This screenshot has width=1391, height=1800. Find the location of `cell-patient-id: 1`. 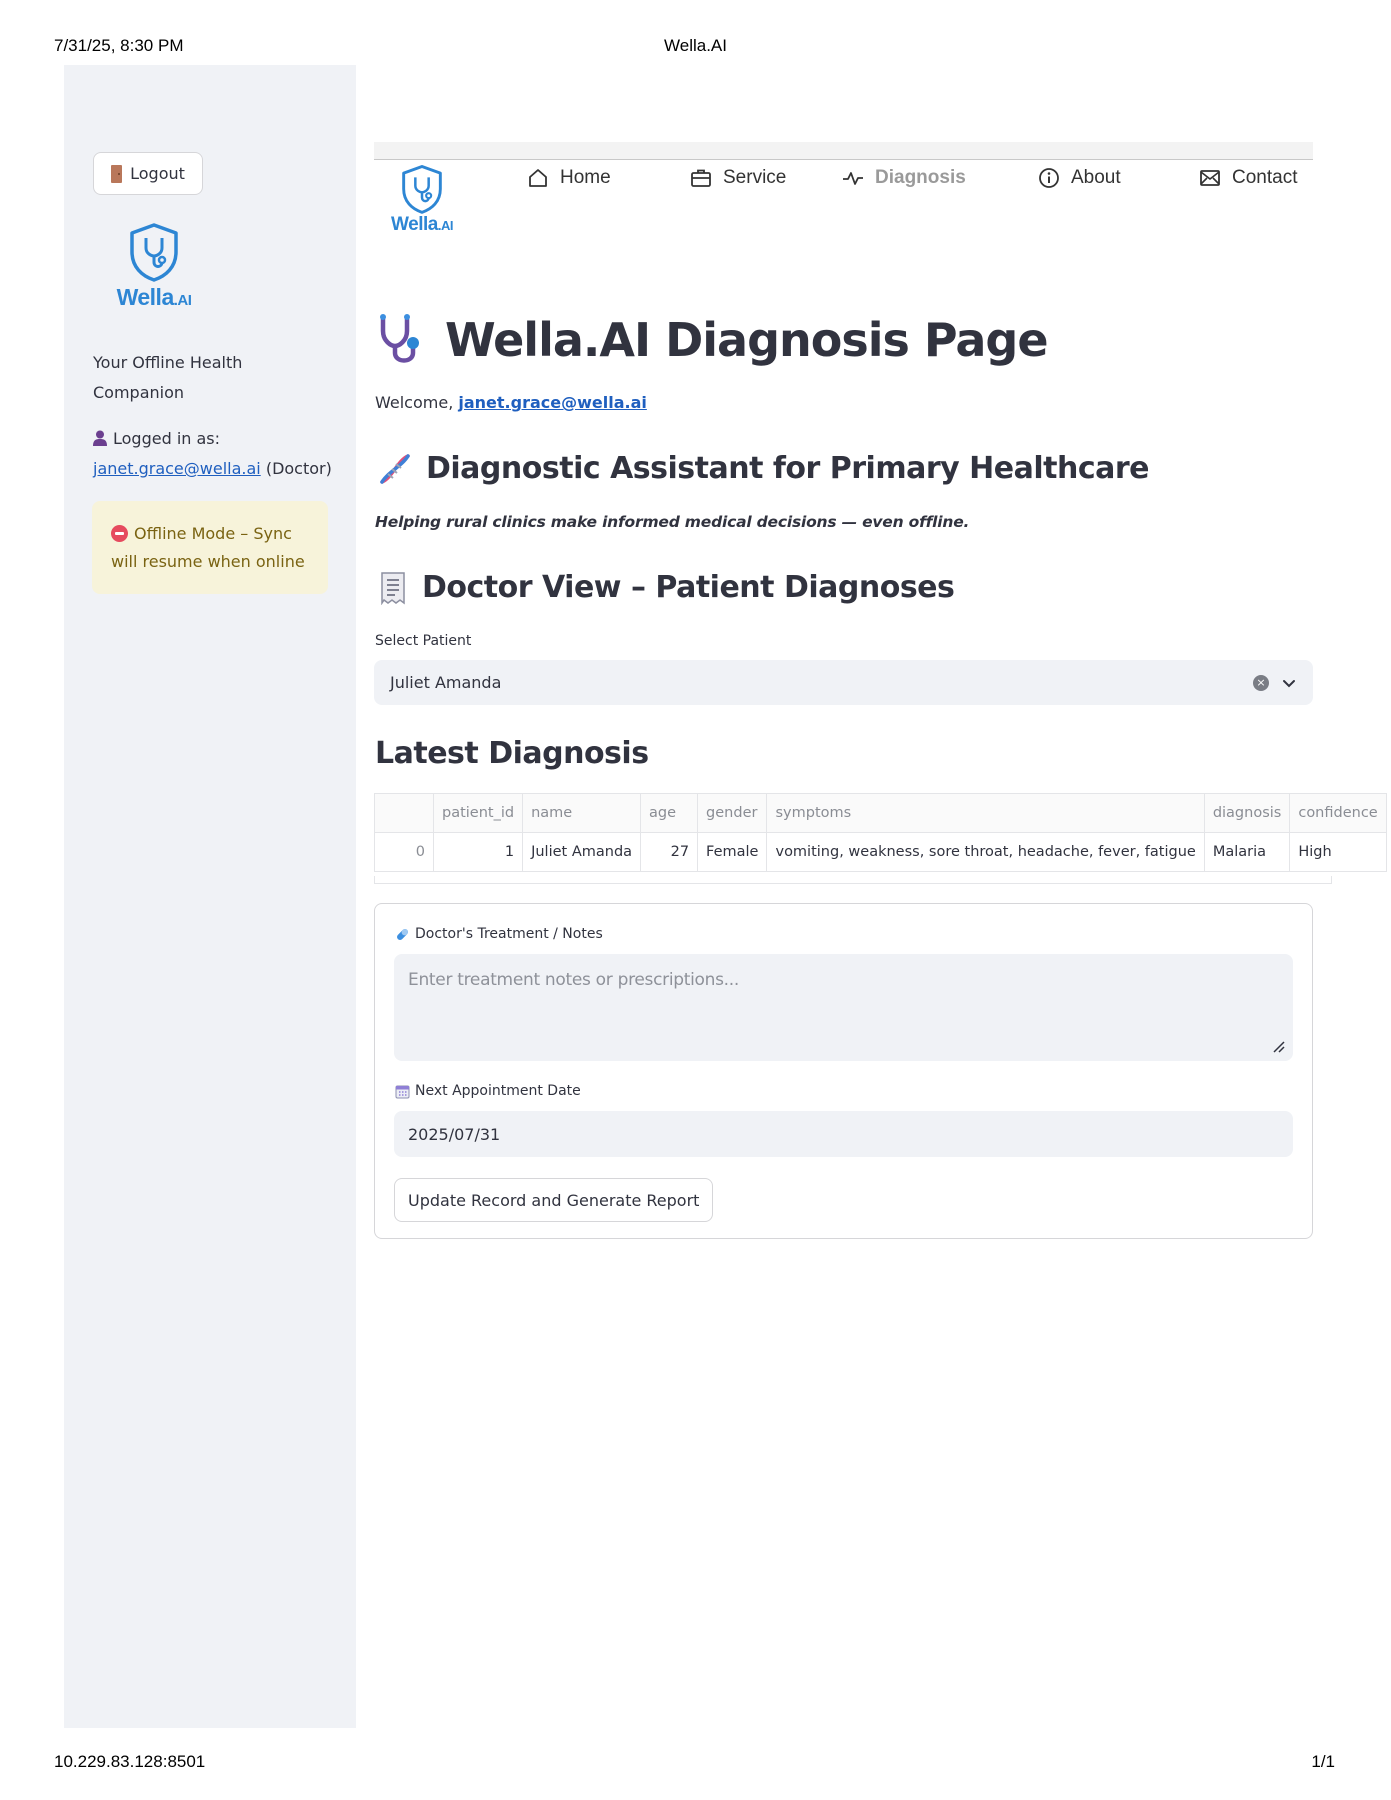

cell-patient-id: 1 is located at coordinates (478, 852).